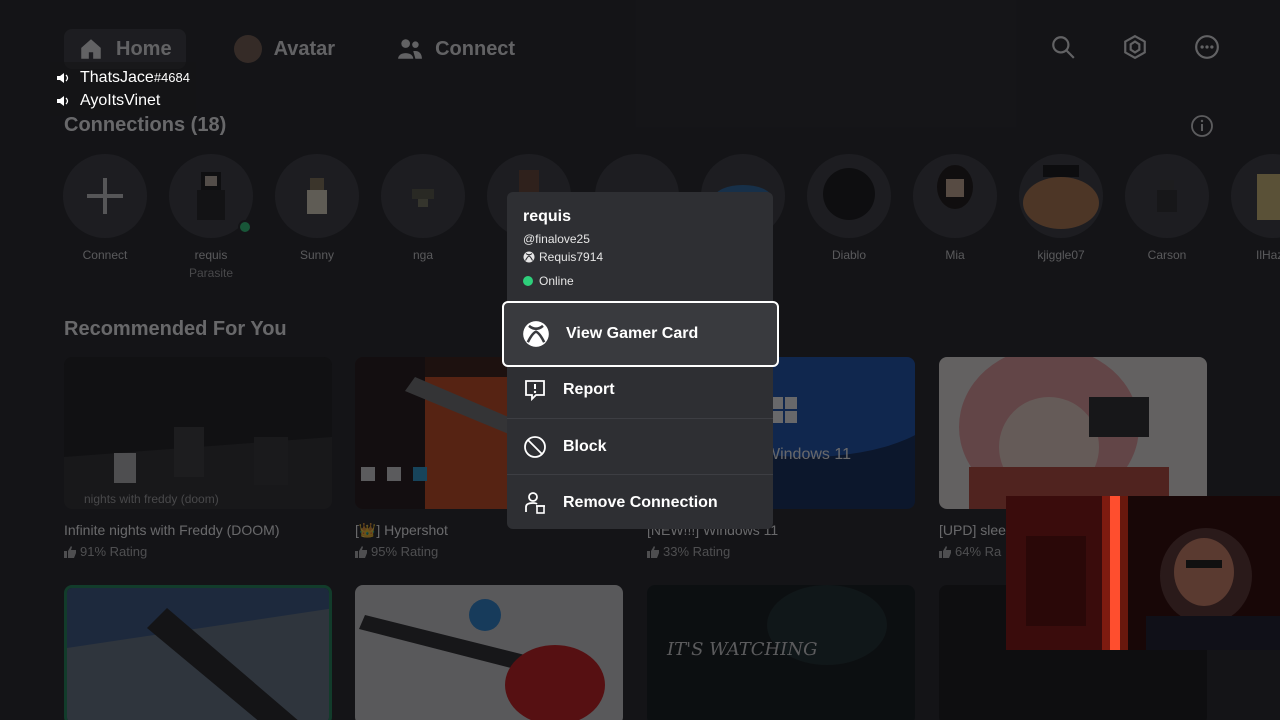 Image resolution: width=1280 pixels, height=720 pixels. I want to click on connection-name: Mia, so click(955, 255).